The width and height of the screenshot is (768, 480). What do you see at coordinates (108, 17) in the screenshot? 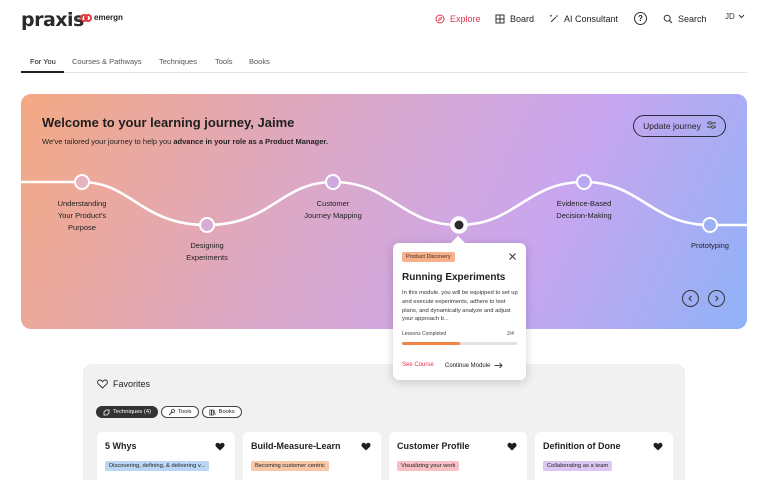
I see `emergn-text: emergn` at bounding box center [108, 17].